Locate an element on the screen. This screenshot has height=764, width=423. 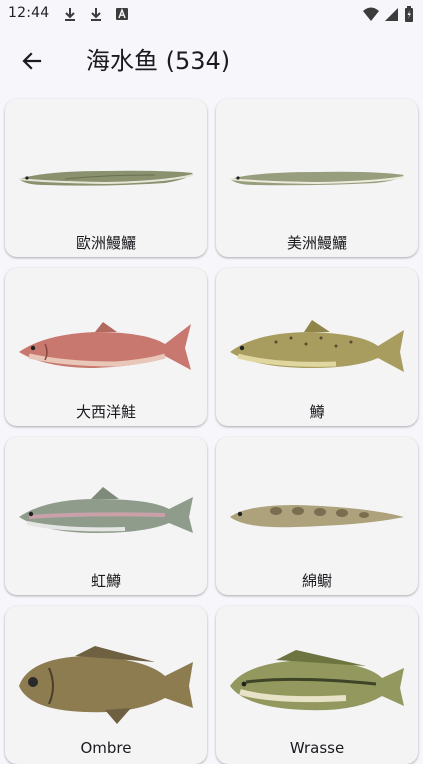
fish-card: Wrasse is located at coordinates (317, 685).